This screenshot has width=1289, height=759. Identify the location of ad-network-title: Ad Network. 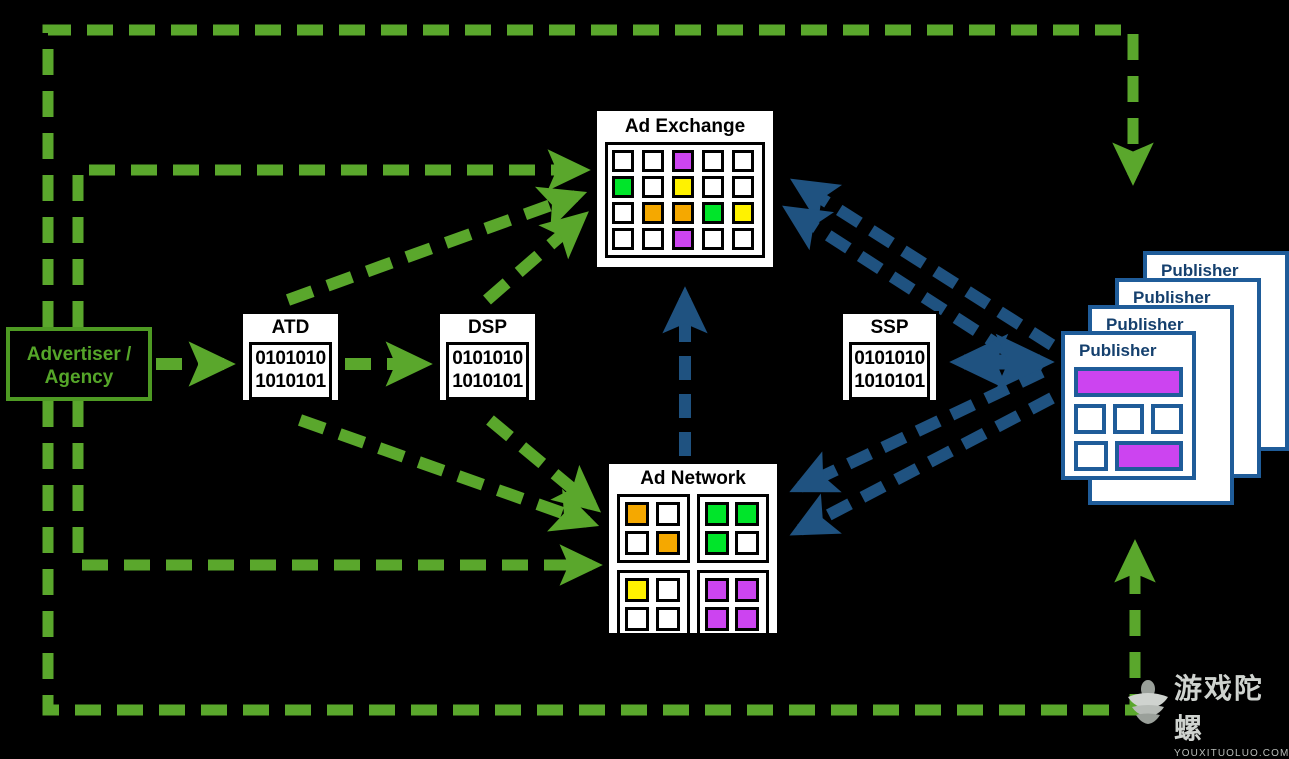
(693, 478).